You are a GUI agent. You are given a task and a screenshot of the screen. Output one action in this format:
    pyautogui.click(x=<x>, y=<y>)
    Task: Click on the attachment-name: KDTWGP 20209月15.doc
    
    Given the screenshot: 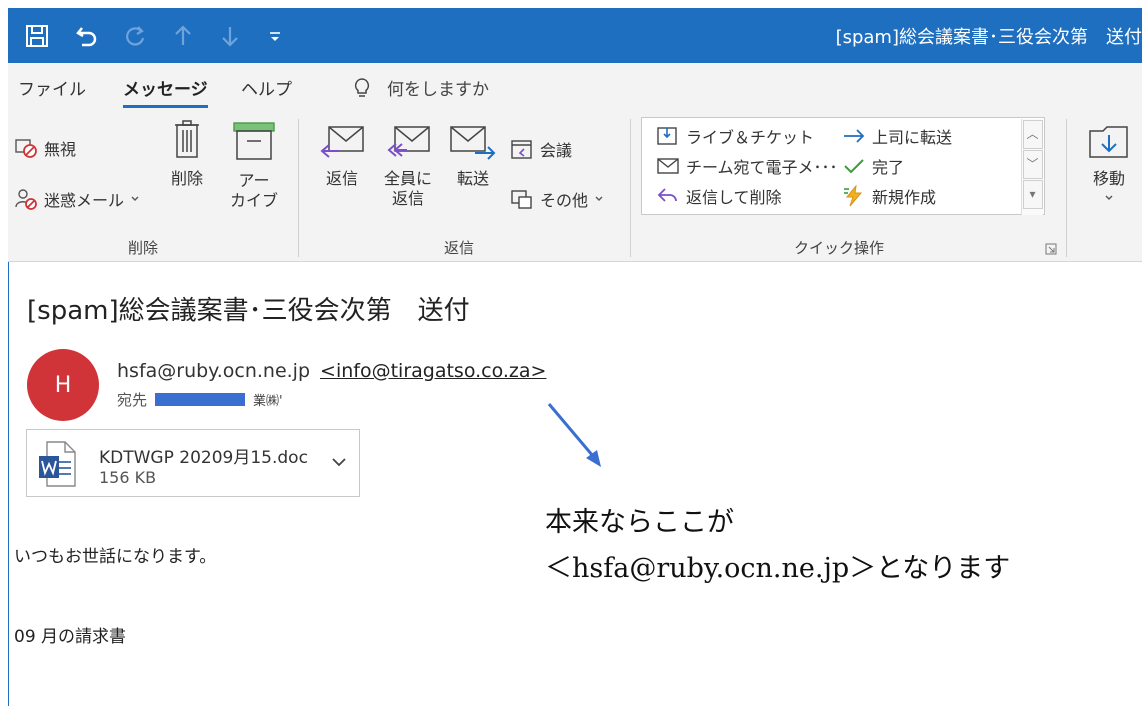 What is the action you would take?
    pyautogui.click(x=203, y=458)
    